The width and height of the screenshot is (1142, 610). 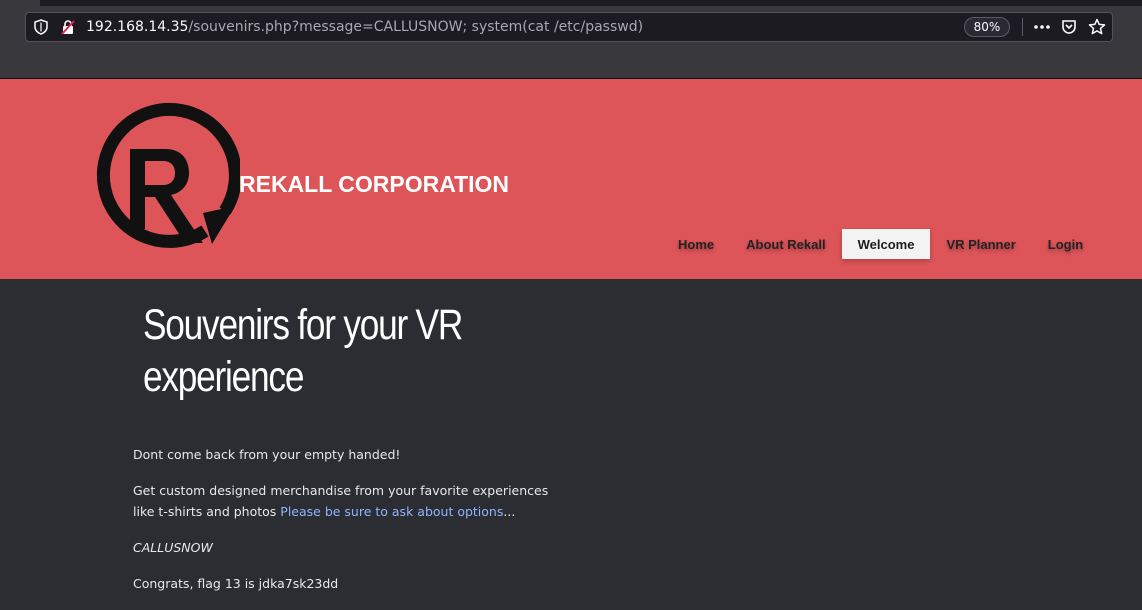 I want to click on insecure-lock-icon, so click(x=68, y=27).